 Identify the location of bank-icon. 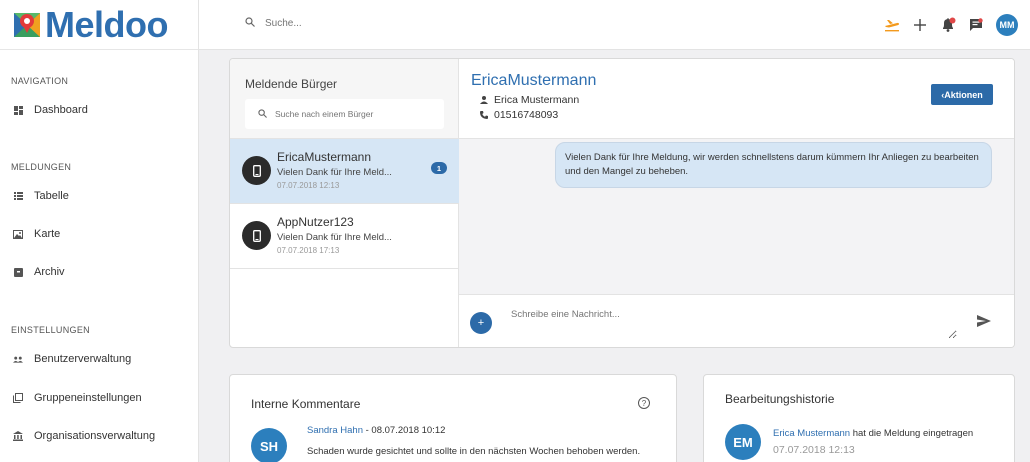
(18, 436).